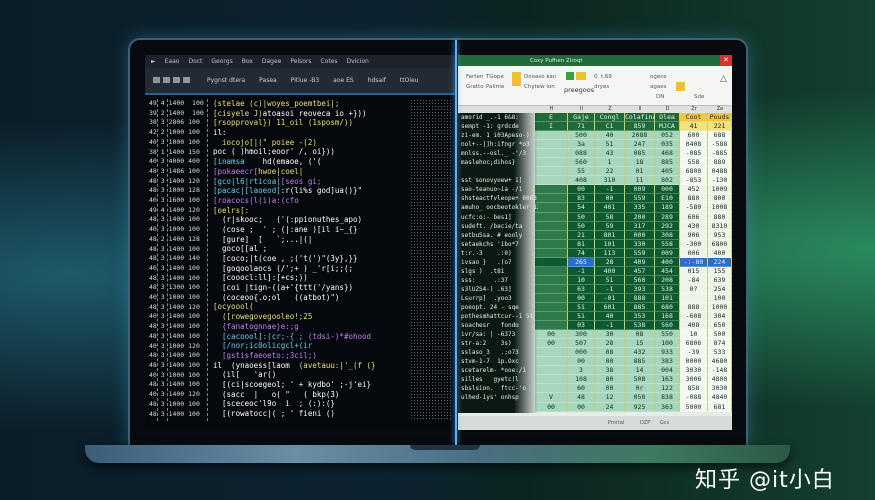  Describe the element at coordinates (640, 353) in the screenshot. I see `table-cell: 432` at that location.